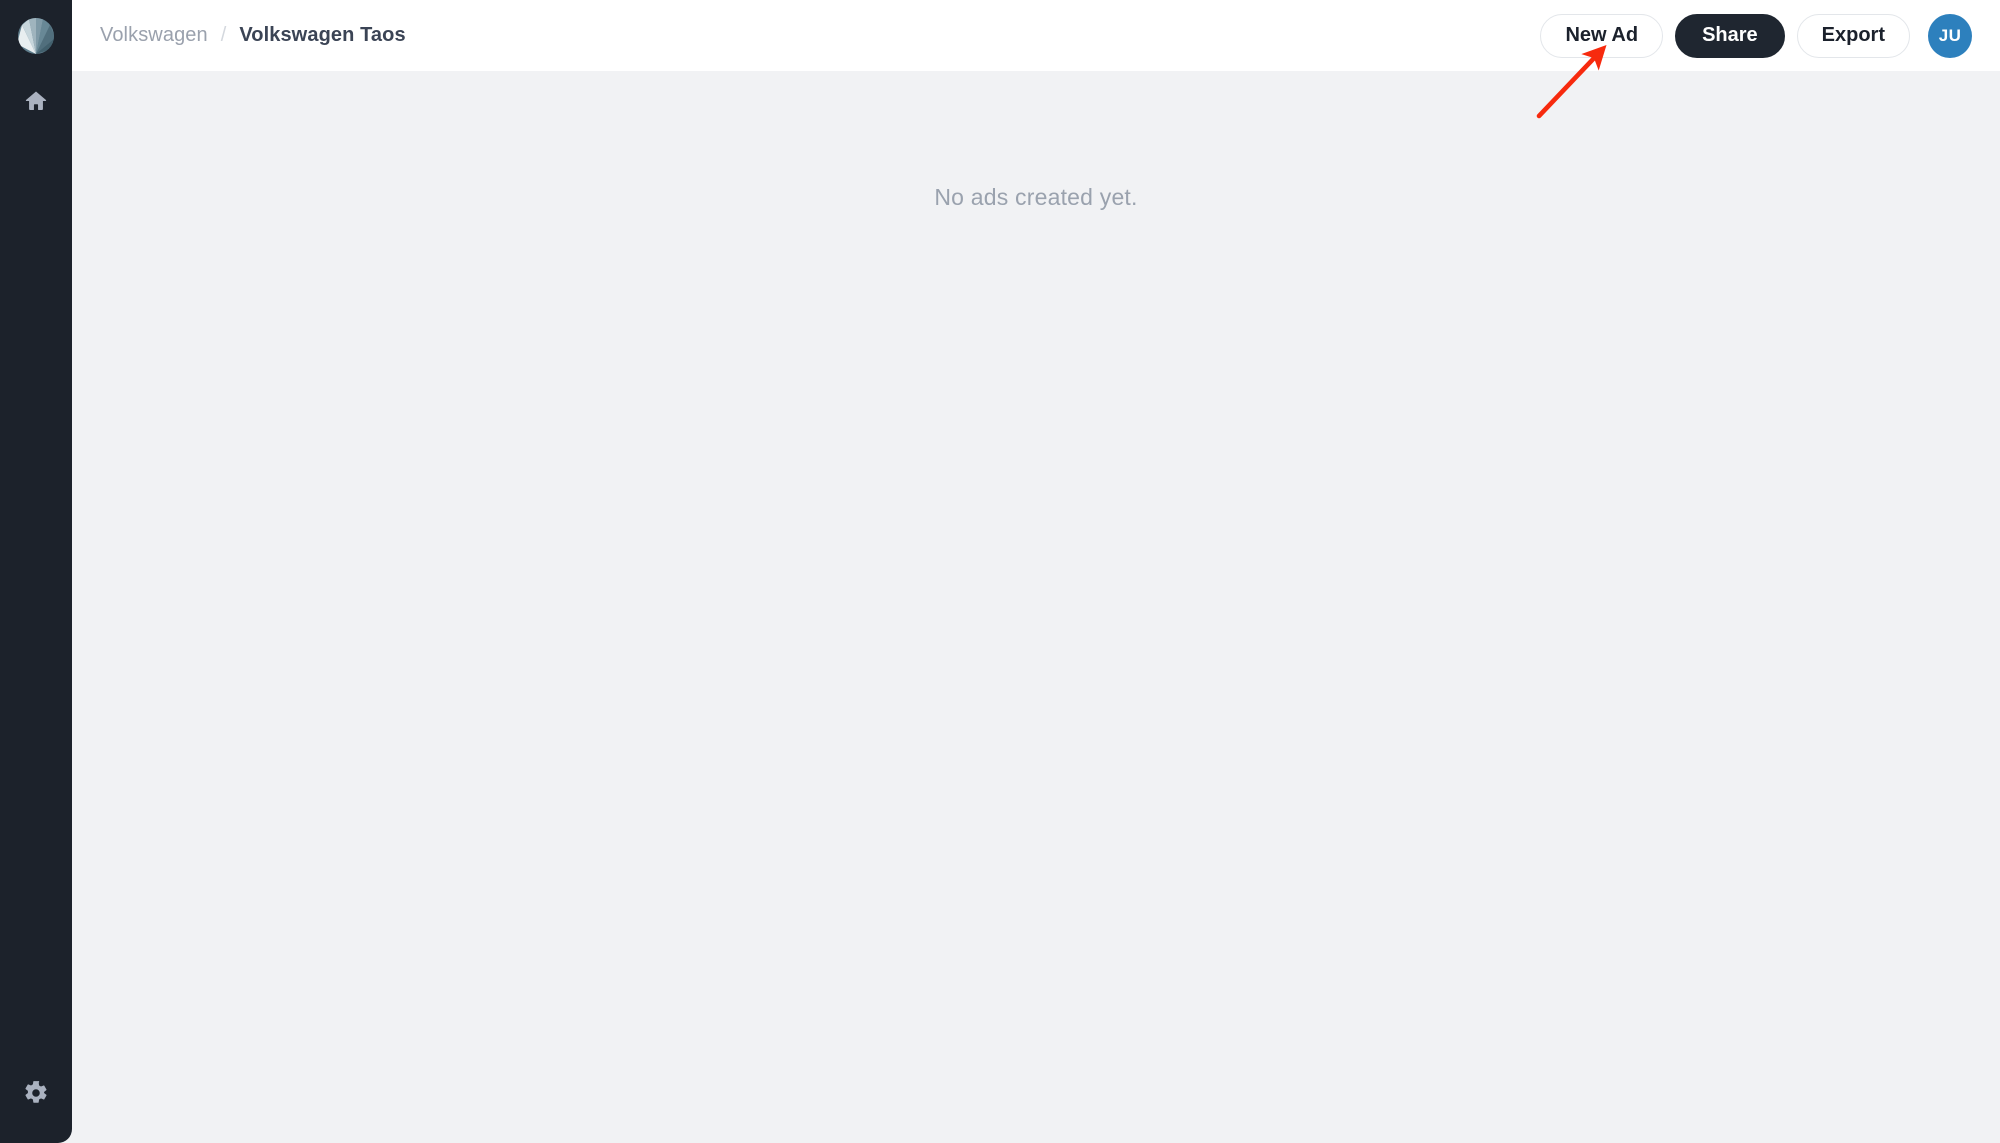 This screenshot has height=1143, width=2000. I want to click on gear-icon, so click(36, 1095).